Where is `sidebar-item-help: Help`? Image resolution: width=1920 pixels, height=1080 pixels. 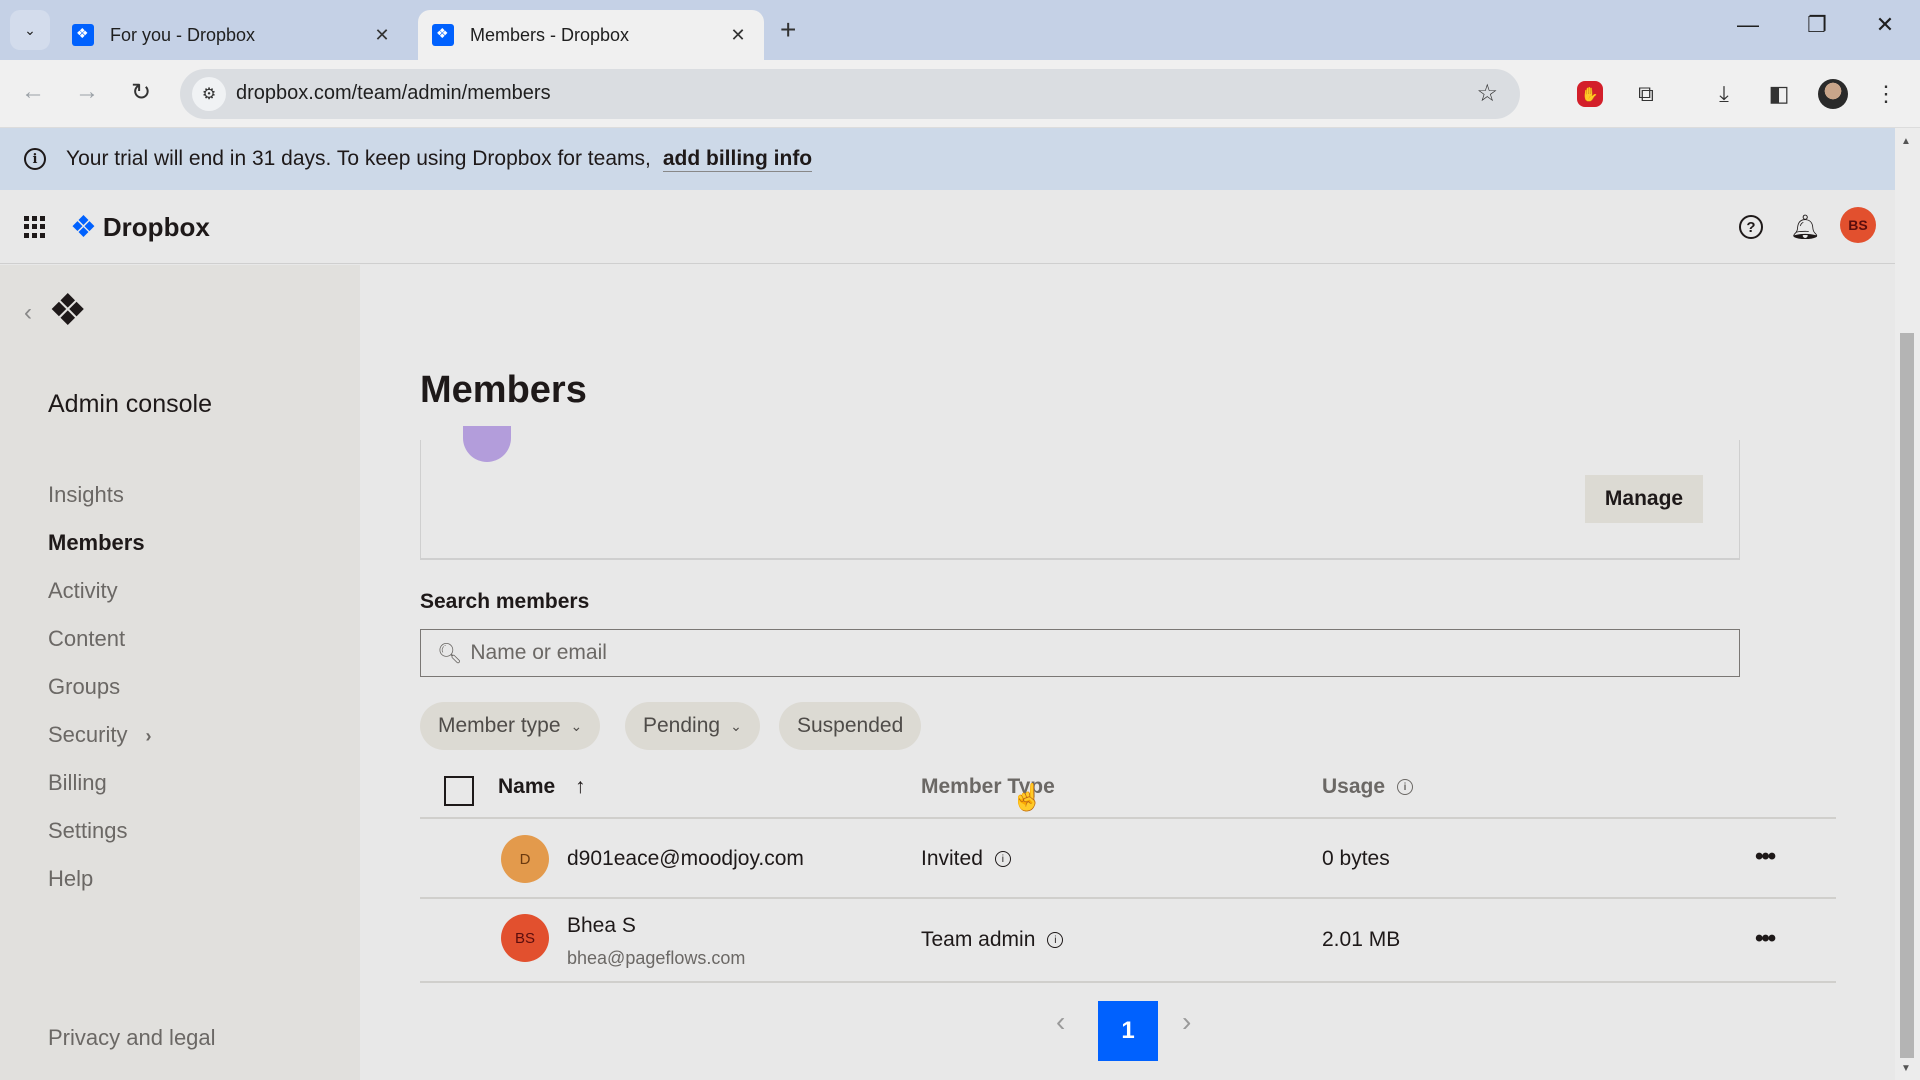
sidebar-item-help: Help is located at coordinates (70, 879).